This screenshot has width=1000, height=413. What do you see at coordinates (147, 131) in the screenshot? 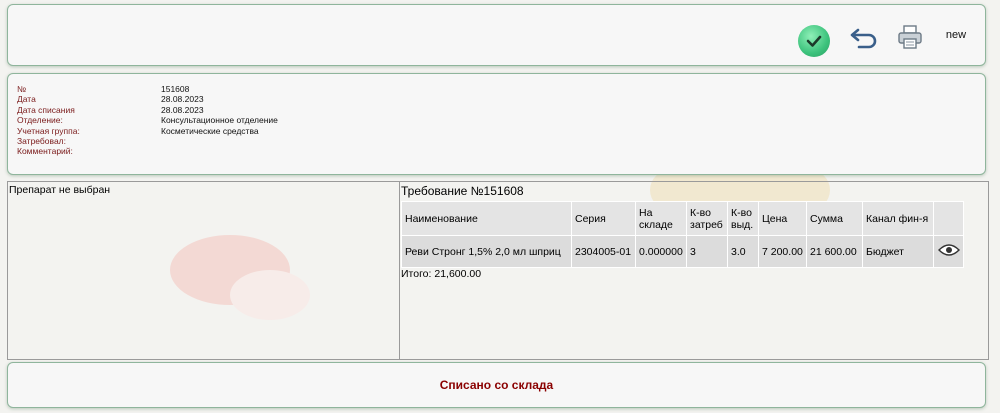
I see `info-row-accounting-group: Учетная группа: Косметические средства` at bounding box center [147, 131].